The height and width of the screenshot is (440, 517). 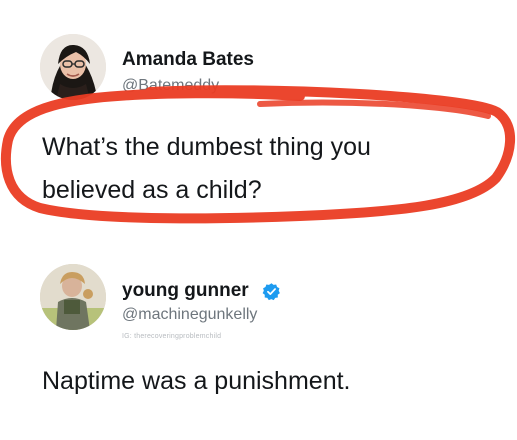 What do you see at coordinates (185, 291) in the screenshot?
I see `display-name: young gunner` at bounding box center [185, 291].